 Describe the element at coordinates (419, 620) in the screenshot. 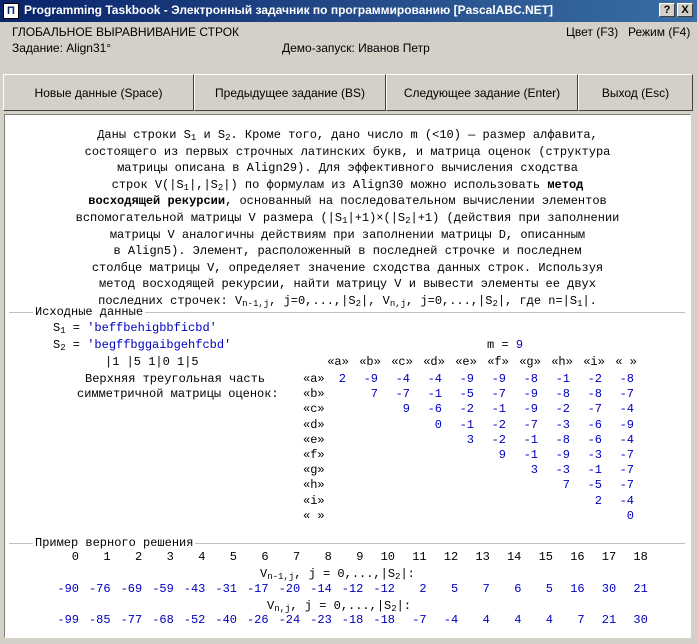

I see `vn-cell: -7` at that location.